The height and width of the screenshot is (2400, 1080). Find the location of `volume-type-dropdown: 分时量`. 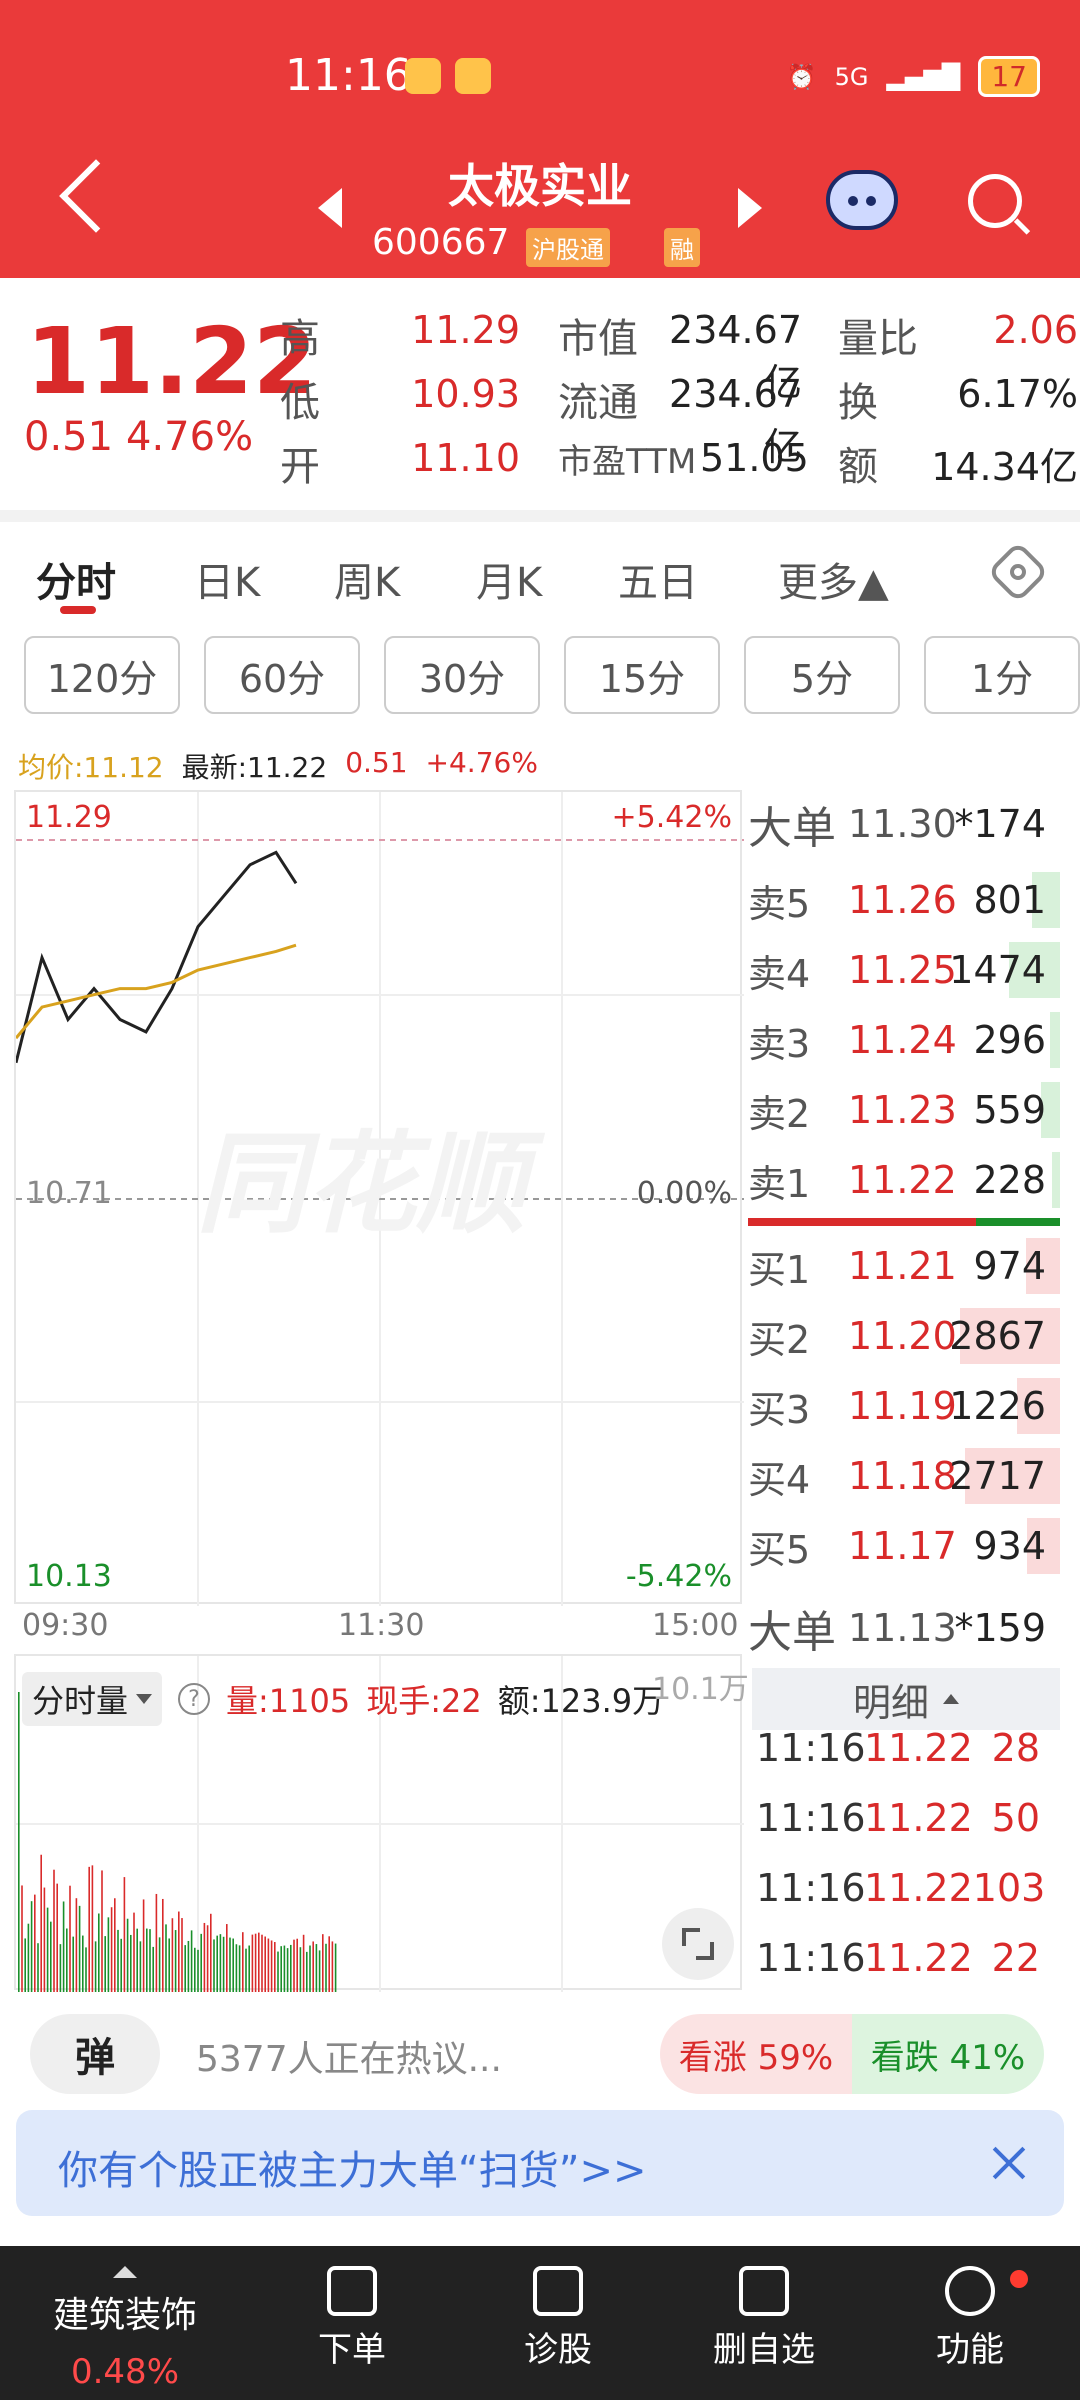

volume-type-dropdown: 分时量 is located at coordinates (92, 1699).